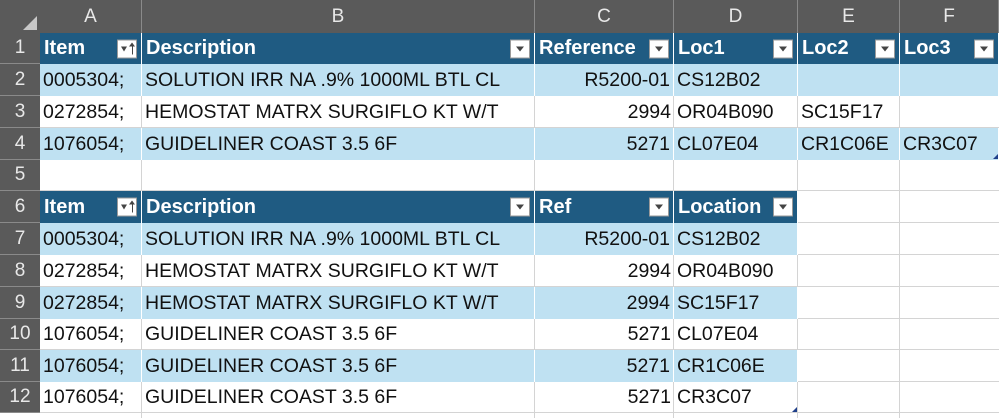 The width and height of the screenshot is (999, 418). Describe the element at coordinates (20, 48) in the screenshot. I see `row-header-1: 1` at that location.